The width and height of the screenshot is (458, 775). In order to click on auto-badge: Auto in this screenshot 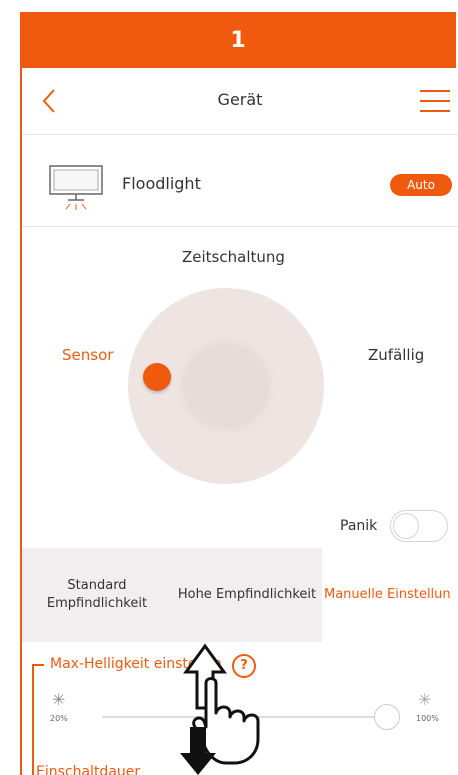, I will do `click(421, 185)`.